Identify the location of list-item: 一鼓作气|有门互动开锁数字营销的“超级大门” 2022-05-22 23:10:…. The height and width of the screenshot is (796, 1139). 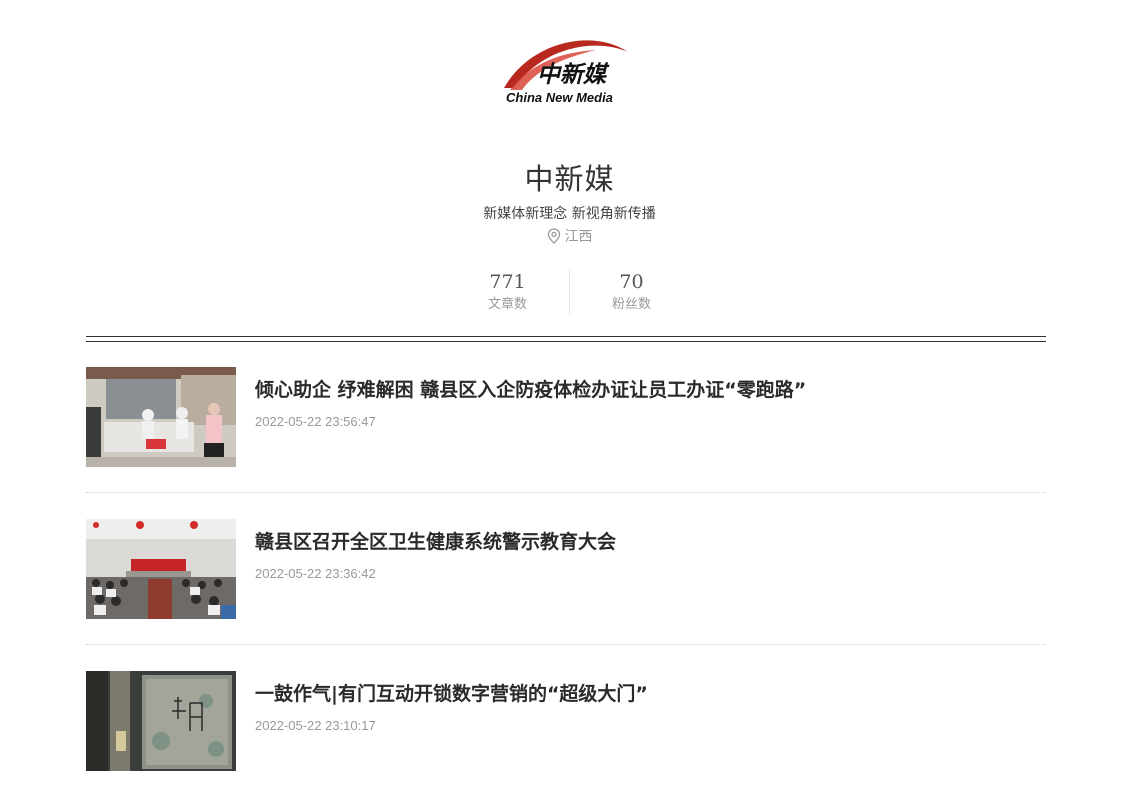
(566, 733).